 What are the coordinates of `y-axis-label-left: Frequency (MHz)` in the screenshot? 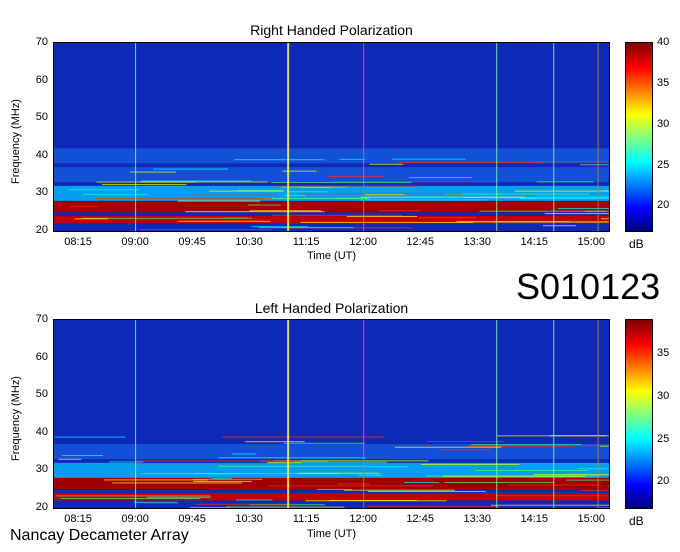 It's located at (16, 418).